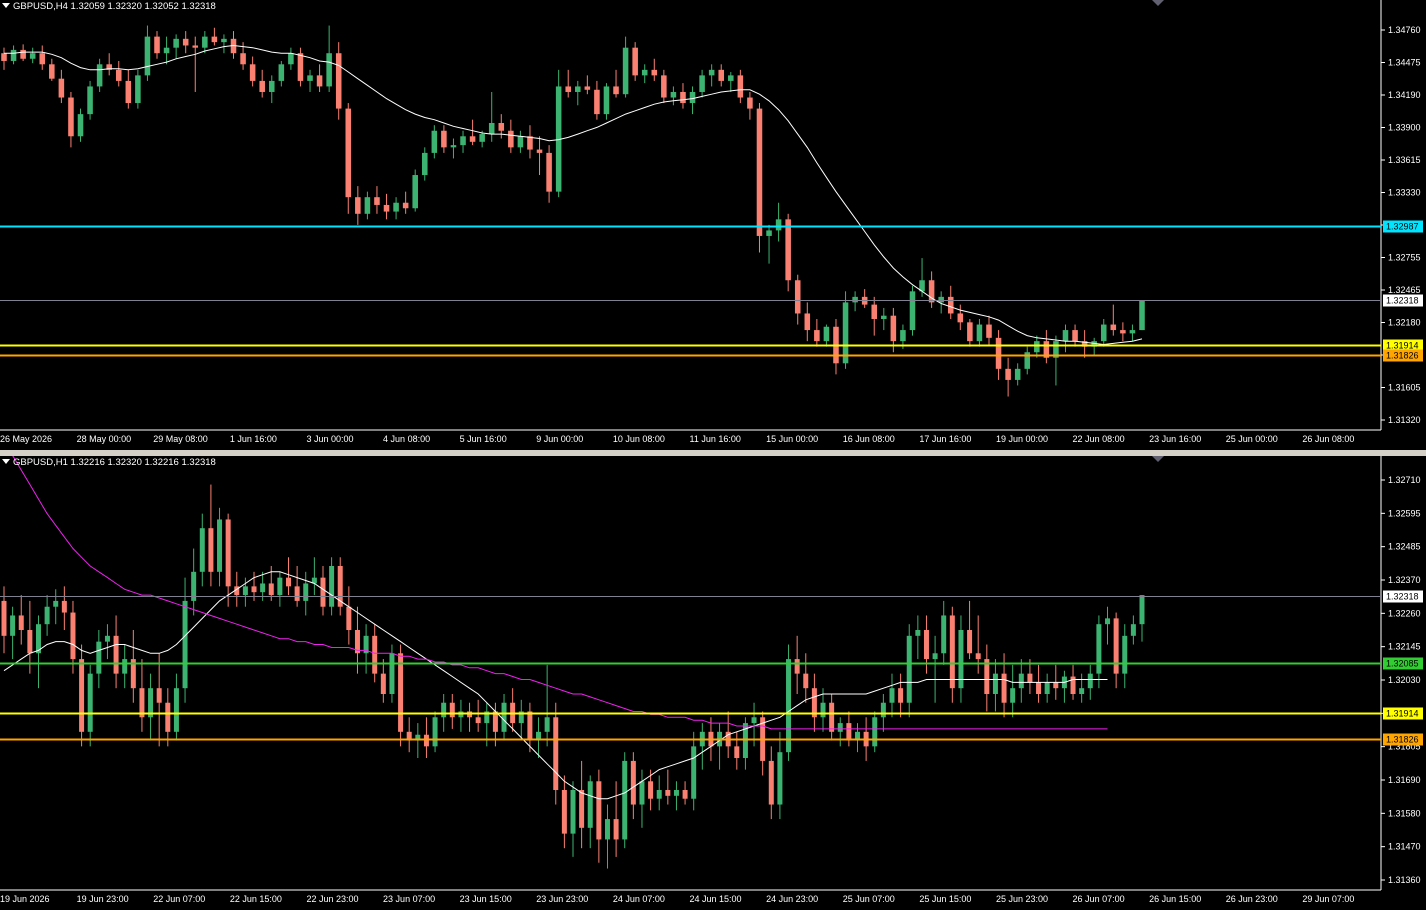 The image size is (1426, 910). I want to click on price-tick-label: 1.33900, so click(1404, 128).